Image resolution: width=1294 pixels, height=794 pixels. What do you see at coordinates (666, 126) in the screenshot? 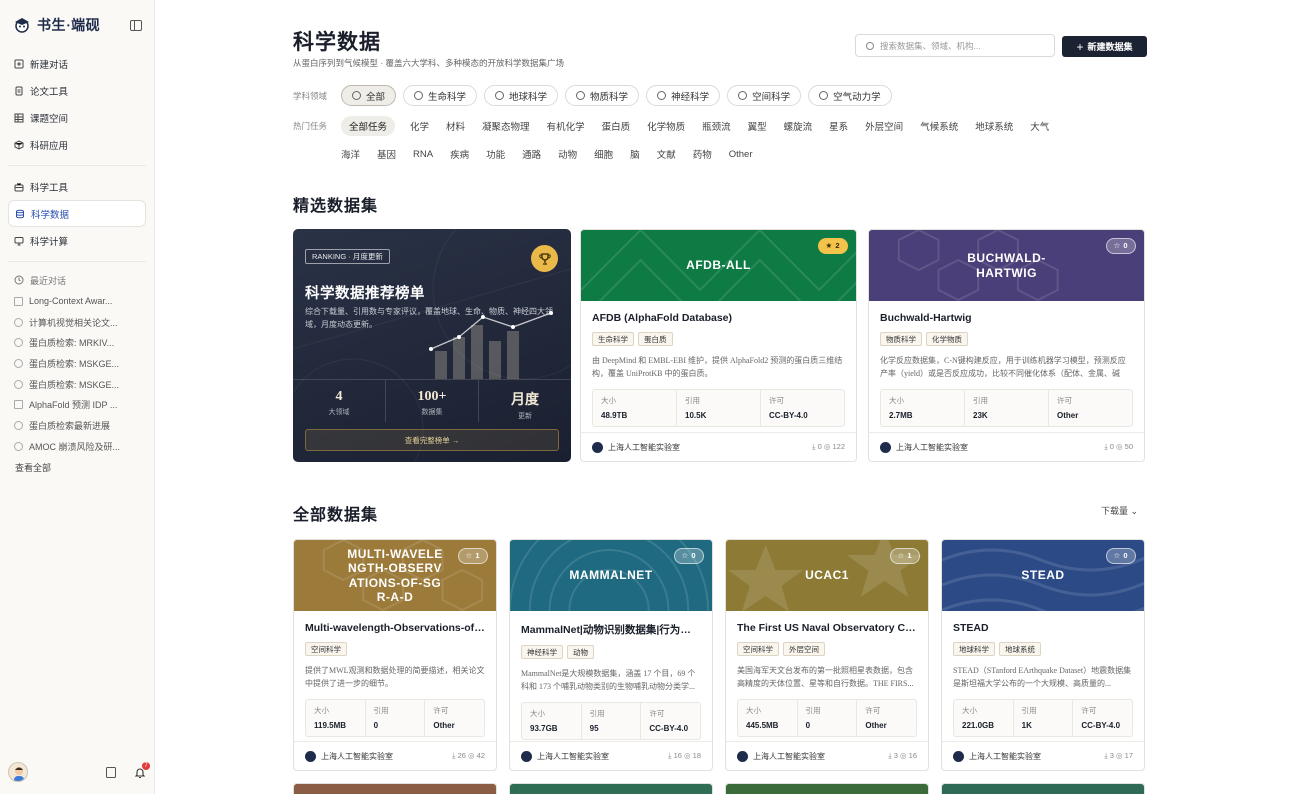
I see `task-filter-chip: 化学物质` at bounding box center [666, 126].